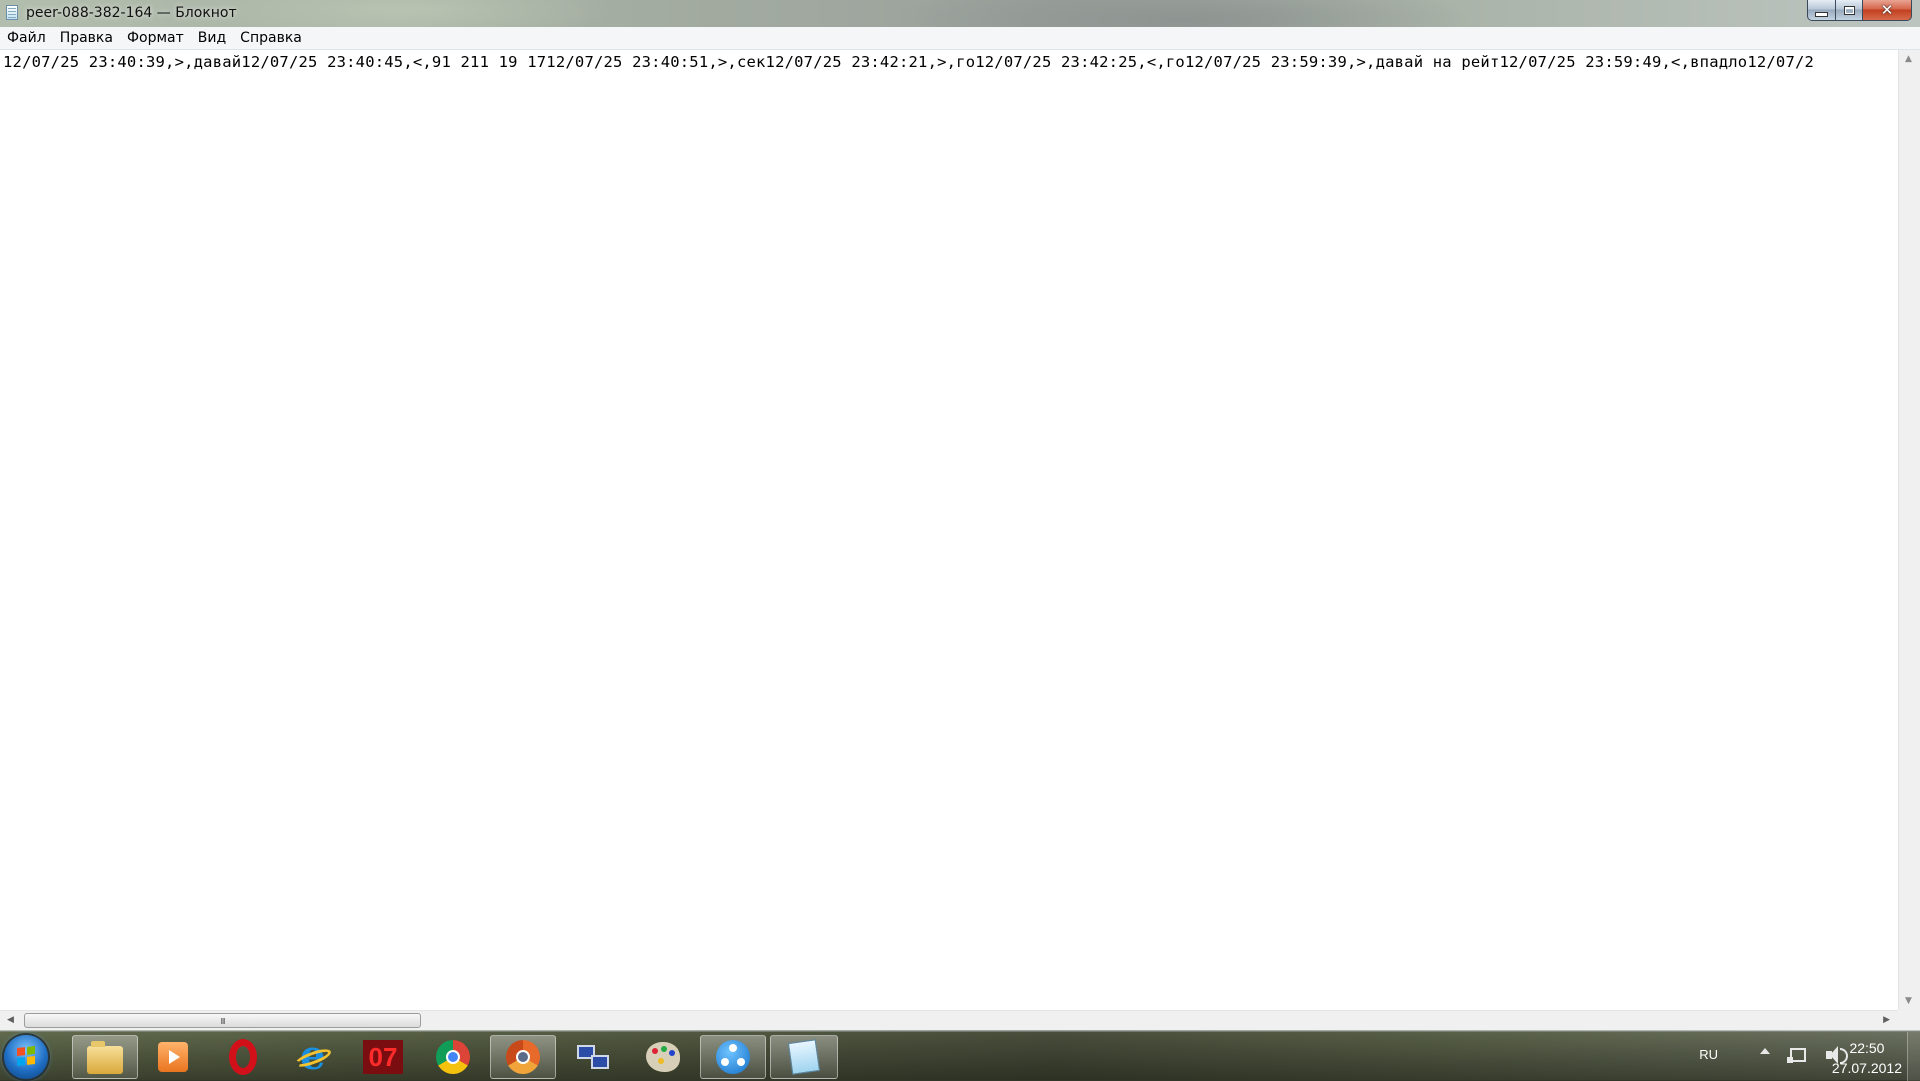 This screenshot has width=1920, height=1081. I want to click on menu-view: Вид, so click(212, 38).